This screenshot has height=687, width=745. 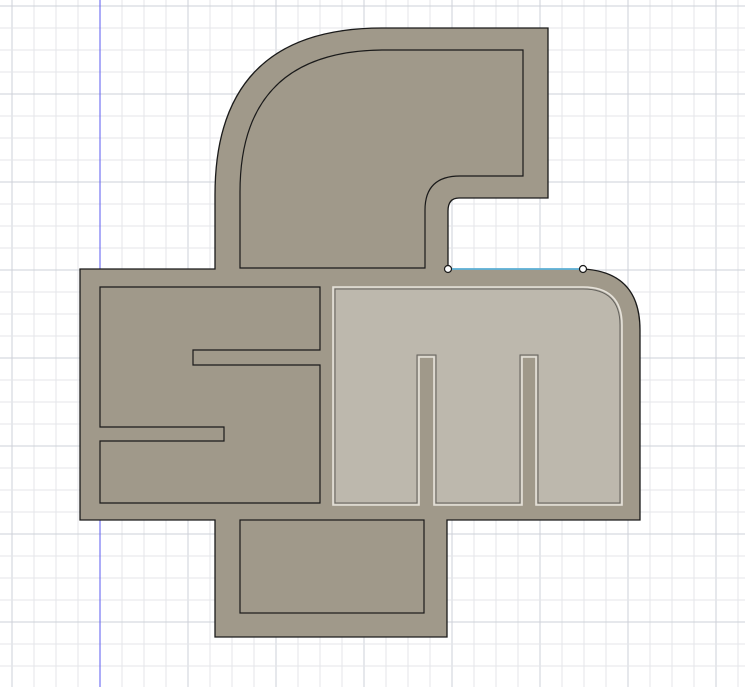 I want to click on bottom-rect-face, so click(x=332, y=566).